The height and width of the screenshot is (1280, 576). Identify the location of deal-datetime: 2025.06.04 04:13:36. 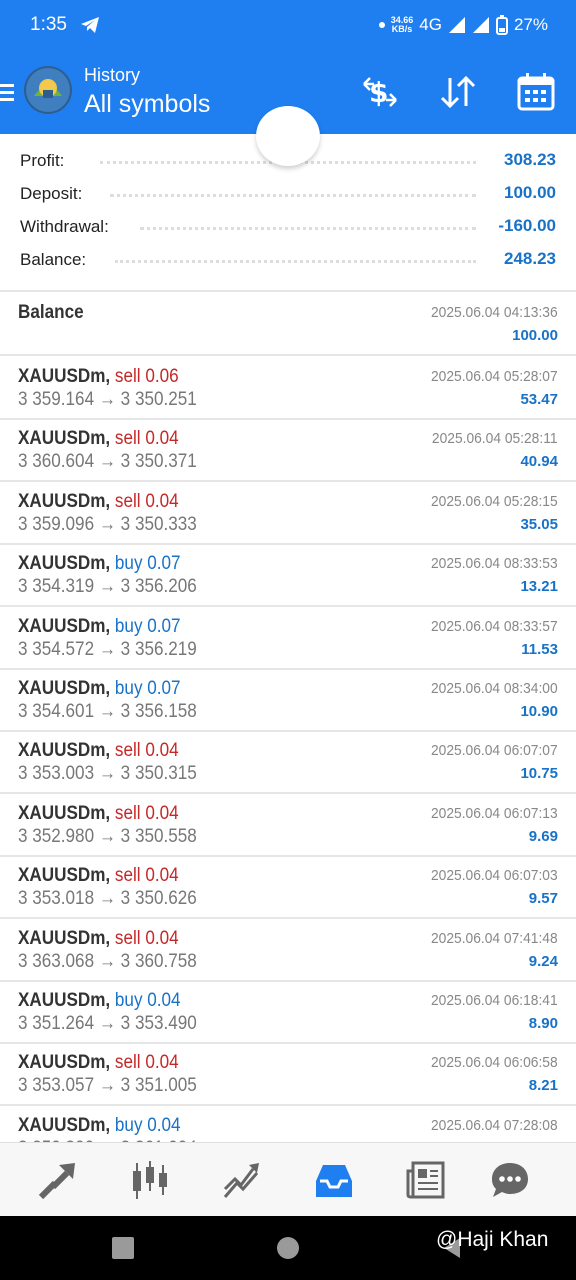
(494, 312).